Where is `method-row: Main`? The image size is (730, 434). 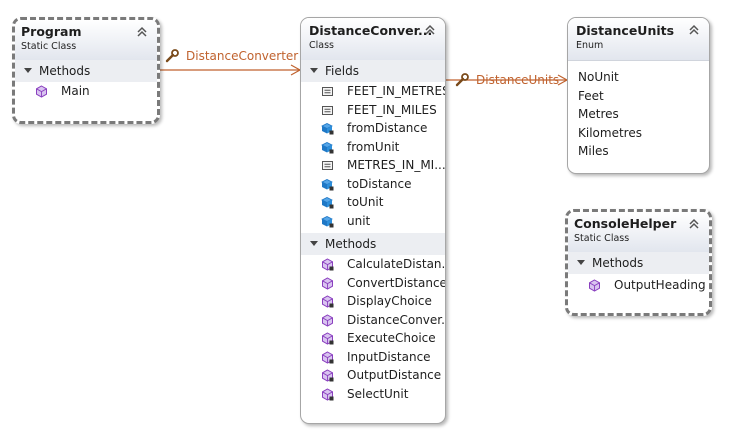
method-row: Main is located at coordinates (86, 91).